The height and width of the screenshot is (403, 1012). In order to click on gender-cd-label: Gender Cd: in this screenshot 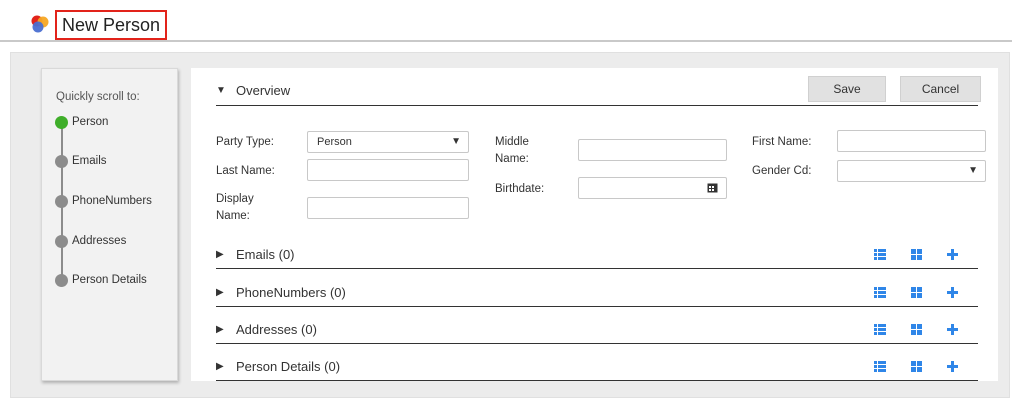, I will do `click(781, 171)`.